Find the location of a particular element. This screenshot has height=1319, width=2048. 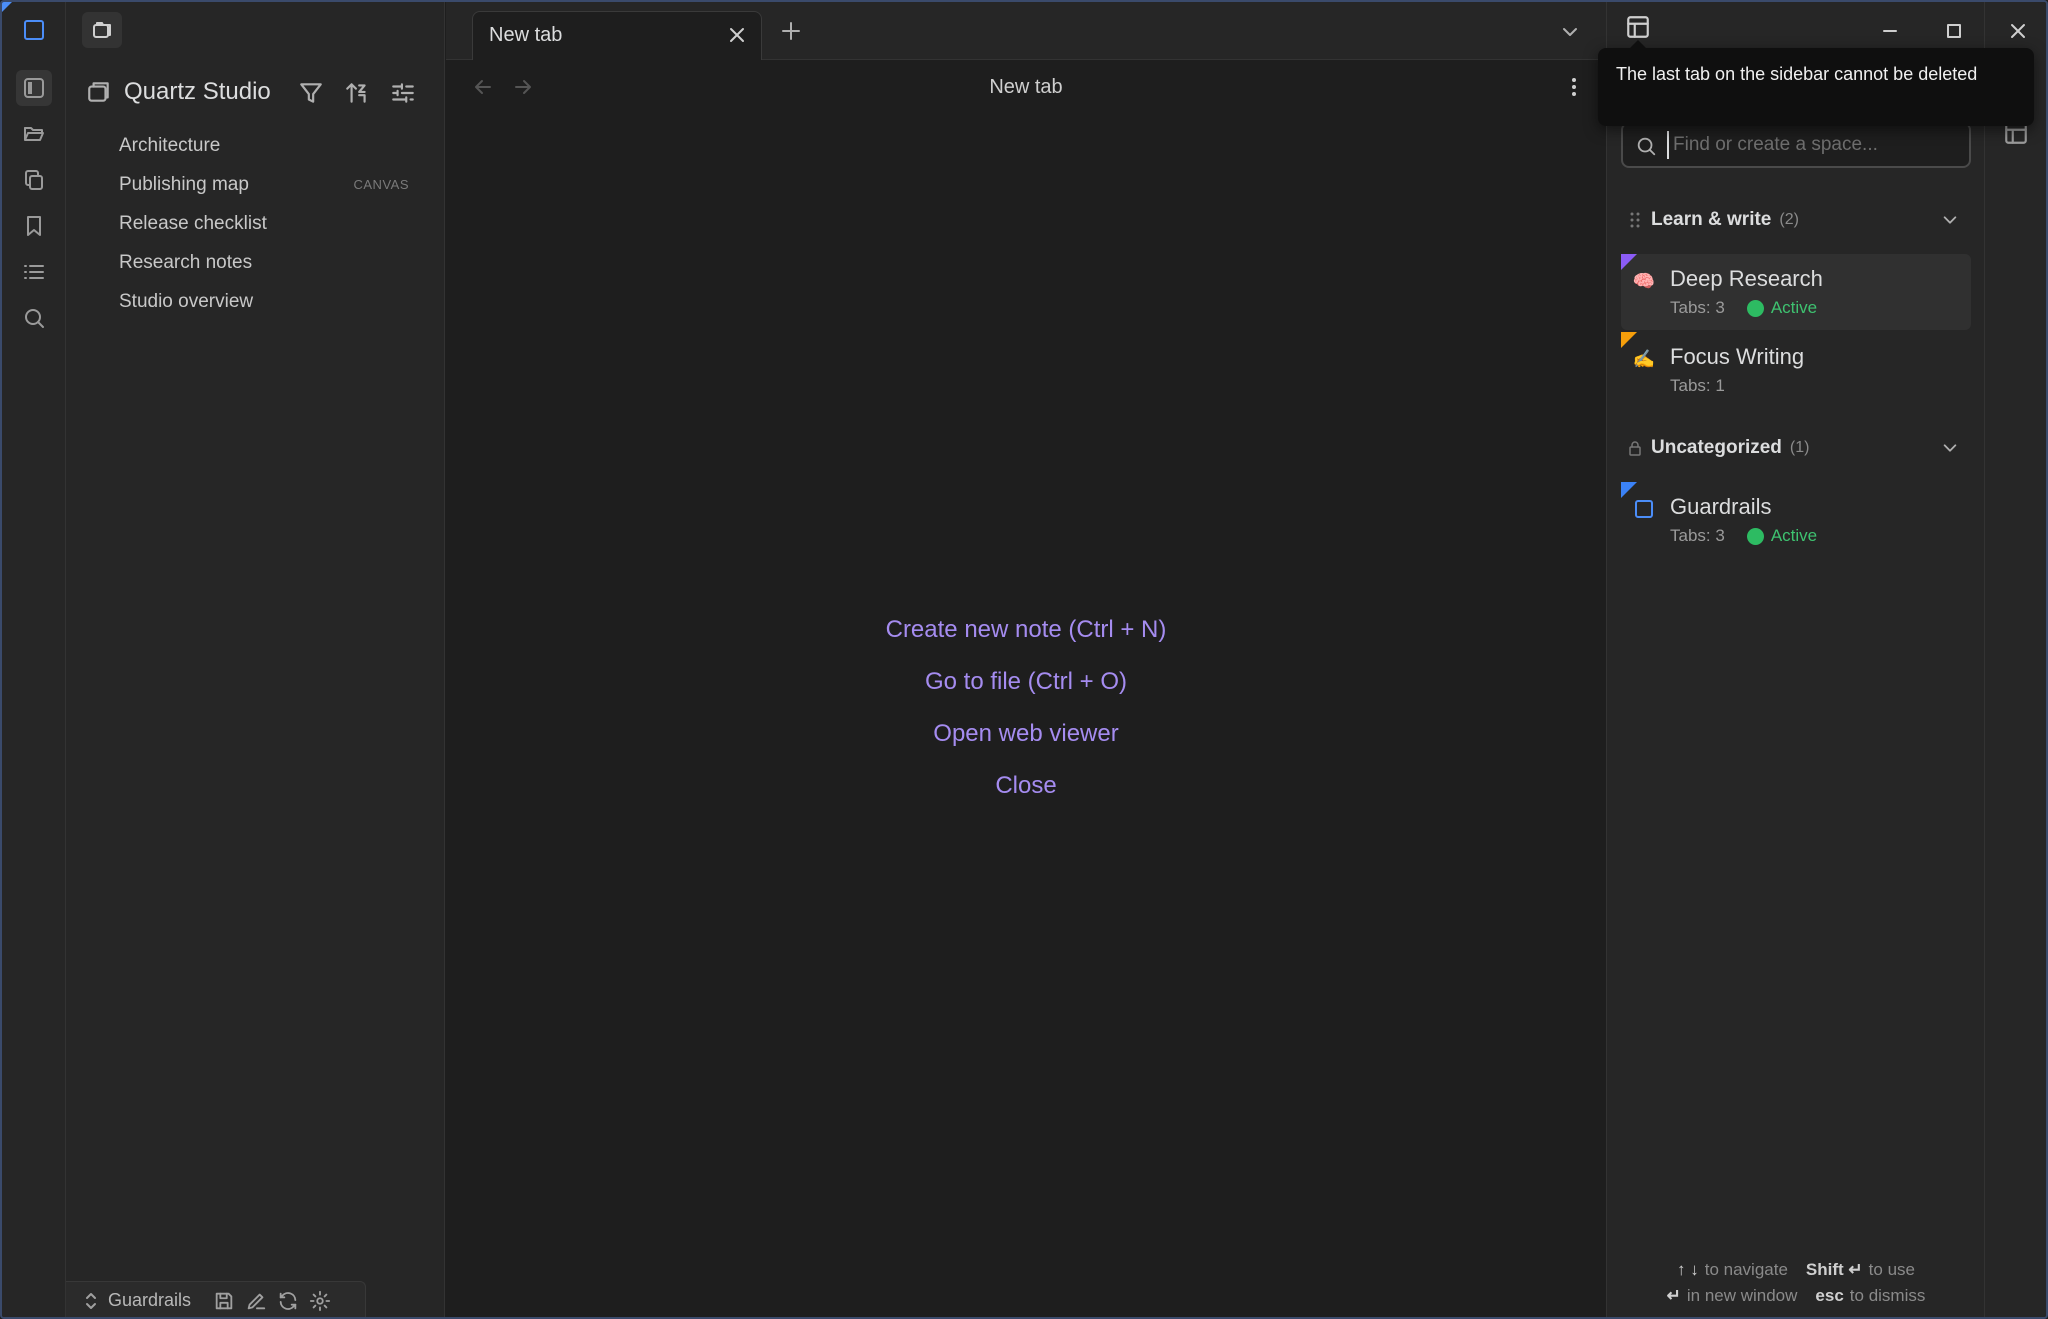

left-ribbon is located at coordinates (34, 659).